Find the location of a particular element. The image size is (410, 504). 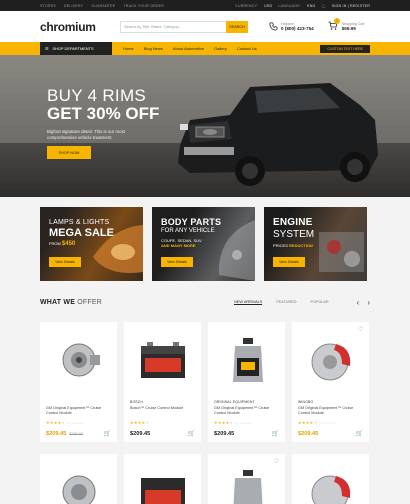

banner-engine-reduction: REDUCTION is located at coordinates (301, 245).